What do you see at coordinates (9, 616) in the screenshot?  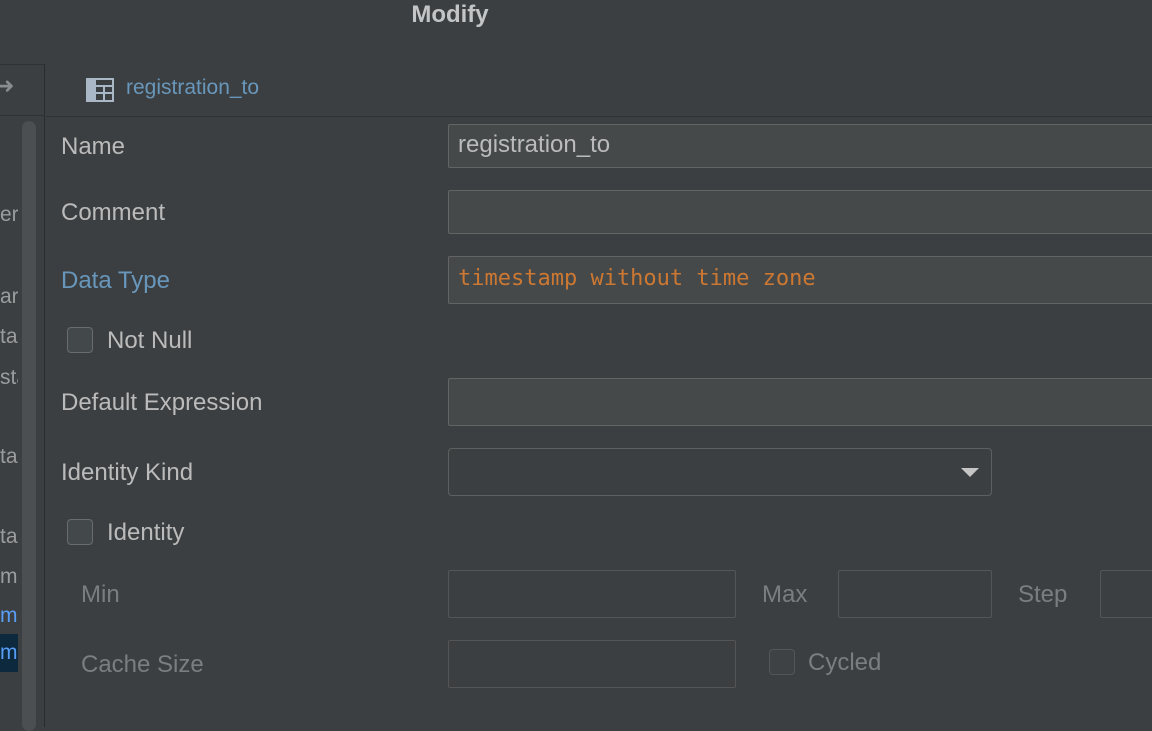 I see `tree-item-link: m` at bounding box center [9, 616].